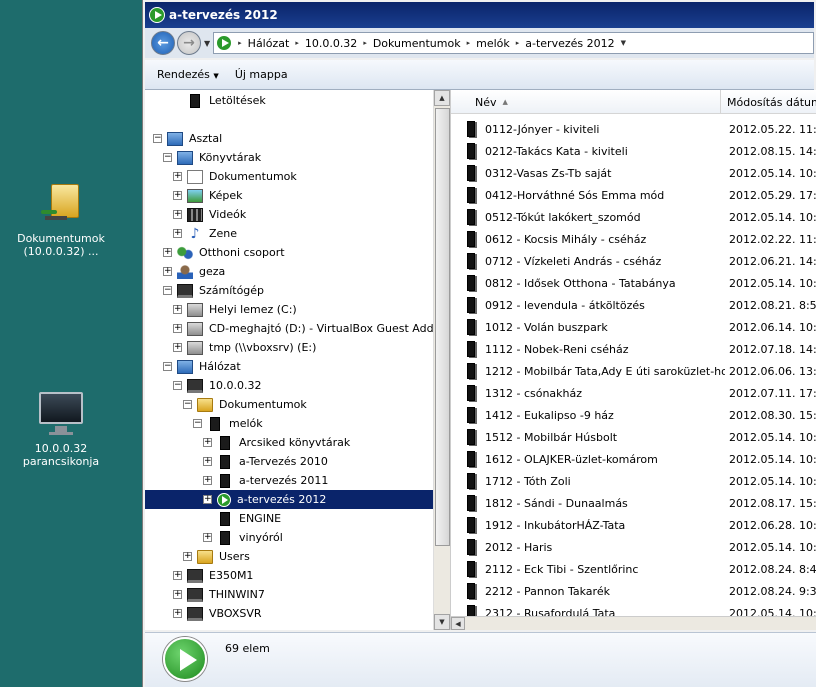 The image size is (816, 687). I want to click on nav-scrollbar: ▲ ▼, so click(441, 360).